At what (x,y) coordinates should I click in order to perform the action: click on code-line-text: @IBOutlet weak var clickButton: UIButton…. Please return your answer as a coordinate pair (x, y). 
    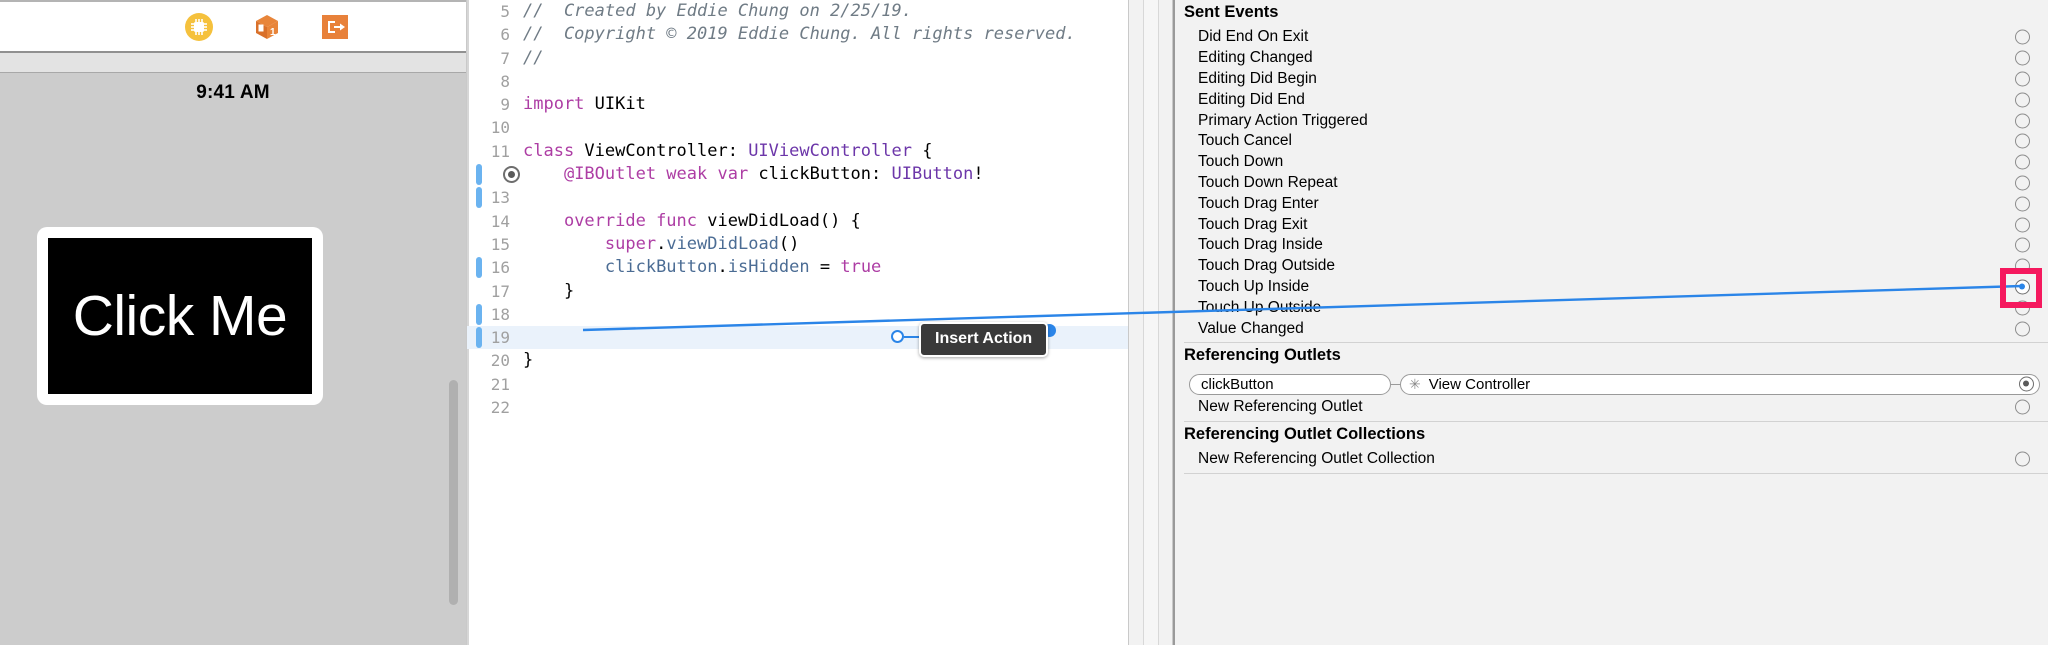
    Looking at the image, I should click on (773, 174).